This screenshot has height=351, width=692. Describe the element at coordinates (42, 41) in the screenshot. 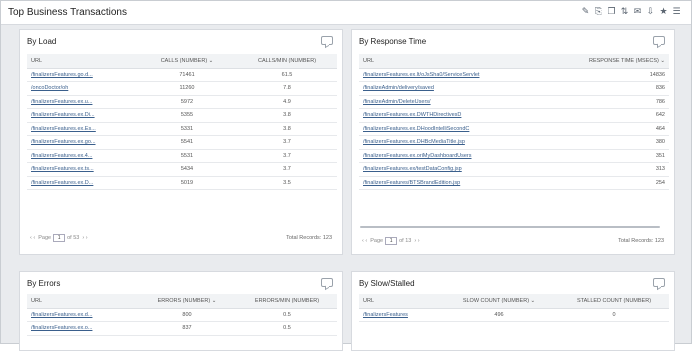

I see `panel-title: By Load` at that location.